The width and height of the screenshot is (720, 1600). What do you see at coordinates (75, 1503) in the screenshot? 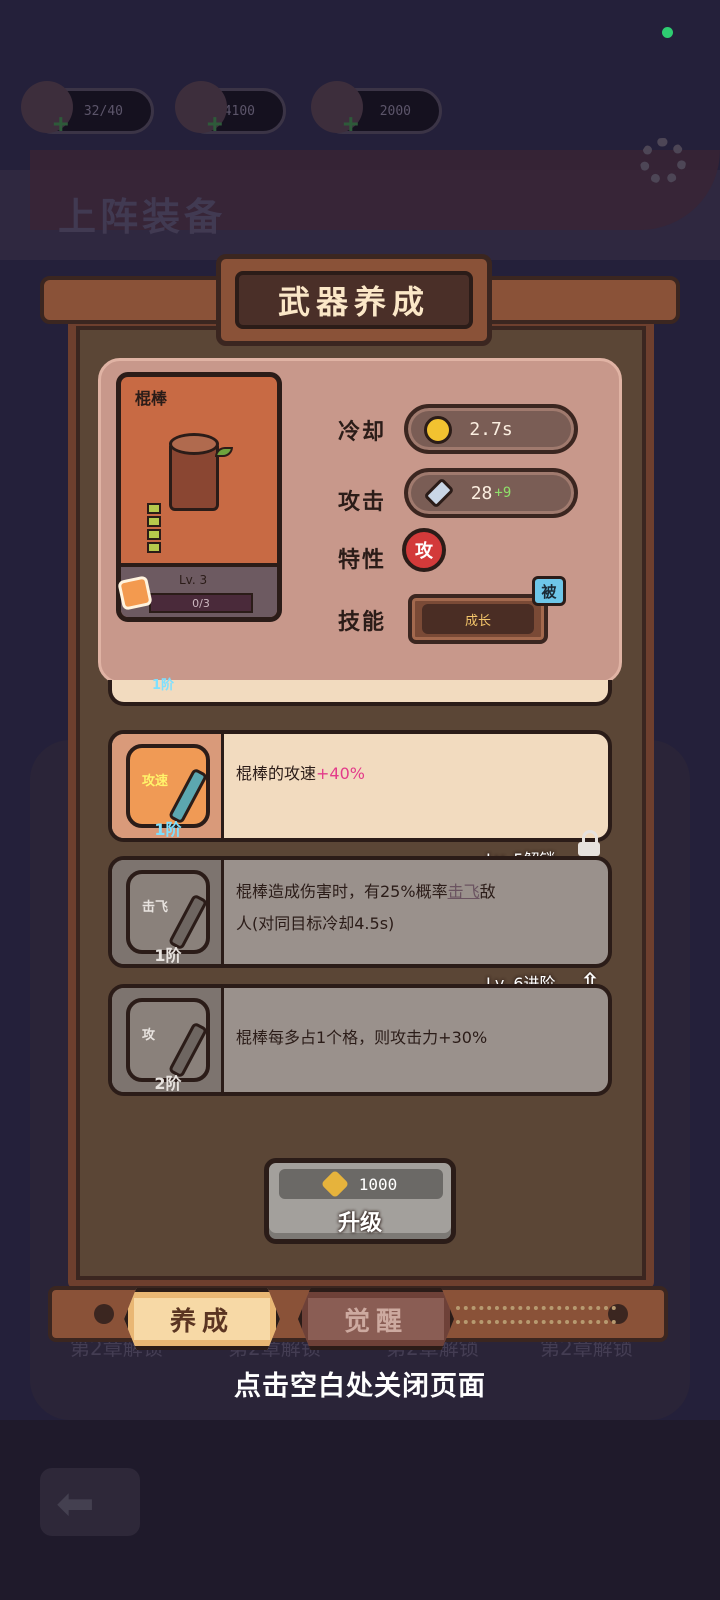
I see `back-arrow-icon: ⬅` at bounding box center [75, 1503].